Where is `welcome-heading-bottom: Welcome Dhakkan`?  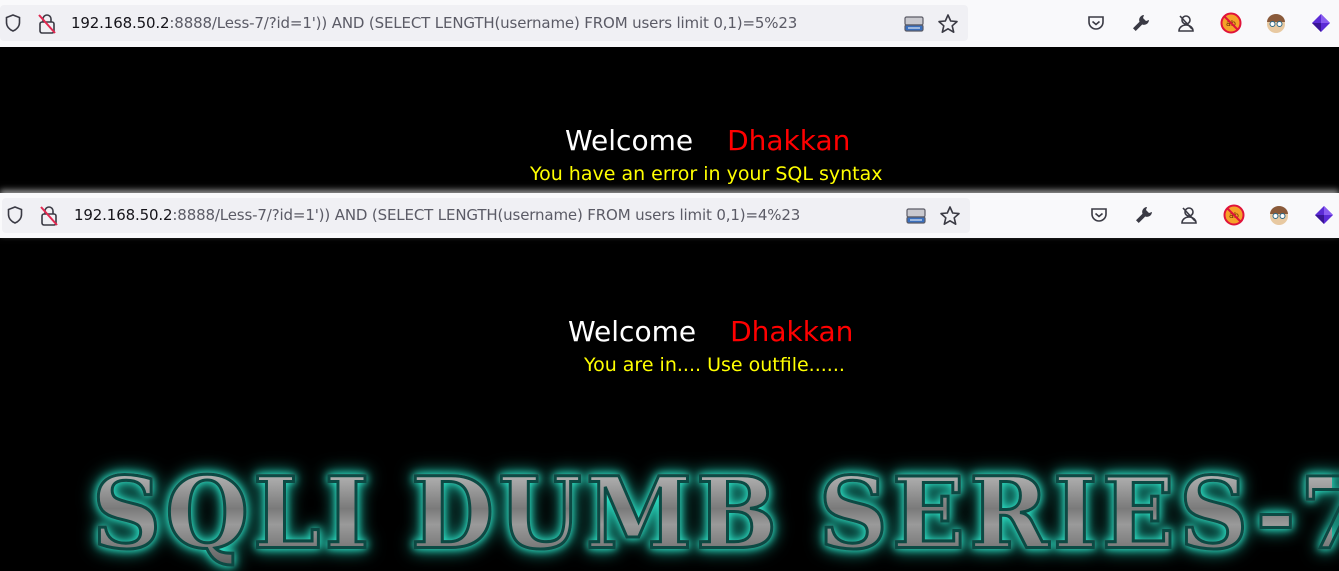
welcome-heading-bottom: Welcome Dhakkan is located at coordinates (710, 331).